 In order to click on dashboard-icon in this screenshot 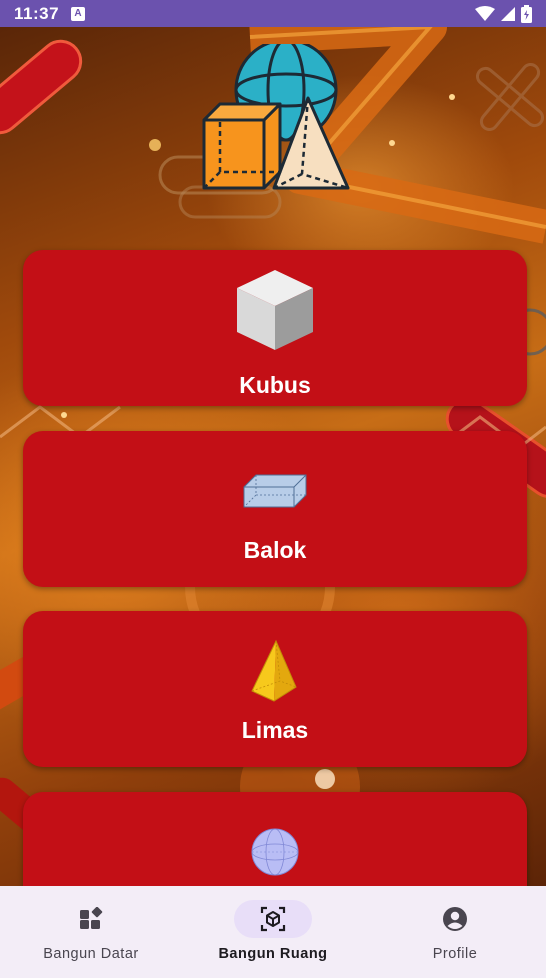, I will do `click(91, 918)`.